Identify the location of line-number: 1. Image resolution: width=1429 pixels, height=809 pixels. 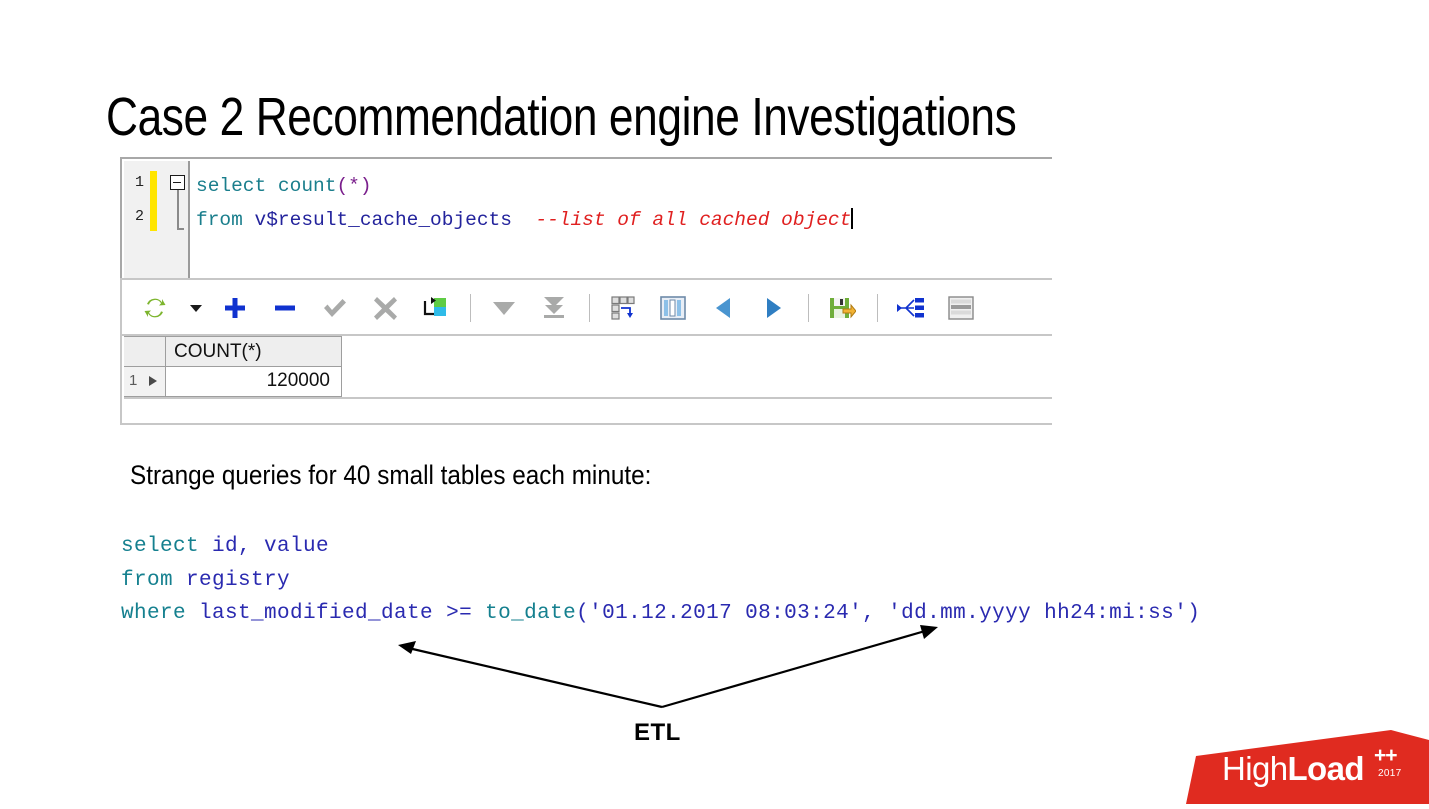
(139, 182).